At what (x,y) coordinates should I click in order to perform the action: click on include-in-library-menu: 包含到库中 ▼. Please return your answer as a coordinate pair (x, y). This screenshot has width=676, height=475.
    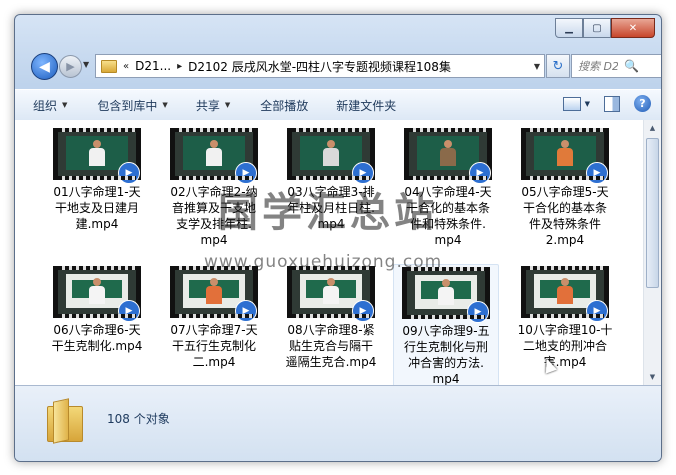
    Looking at the image, I should click on (132, 105).